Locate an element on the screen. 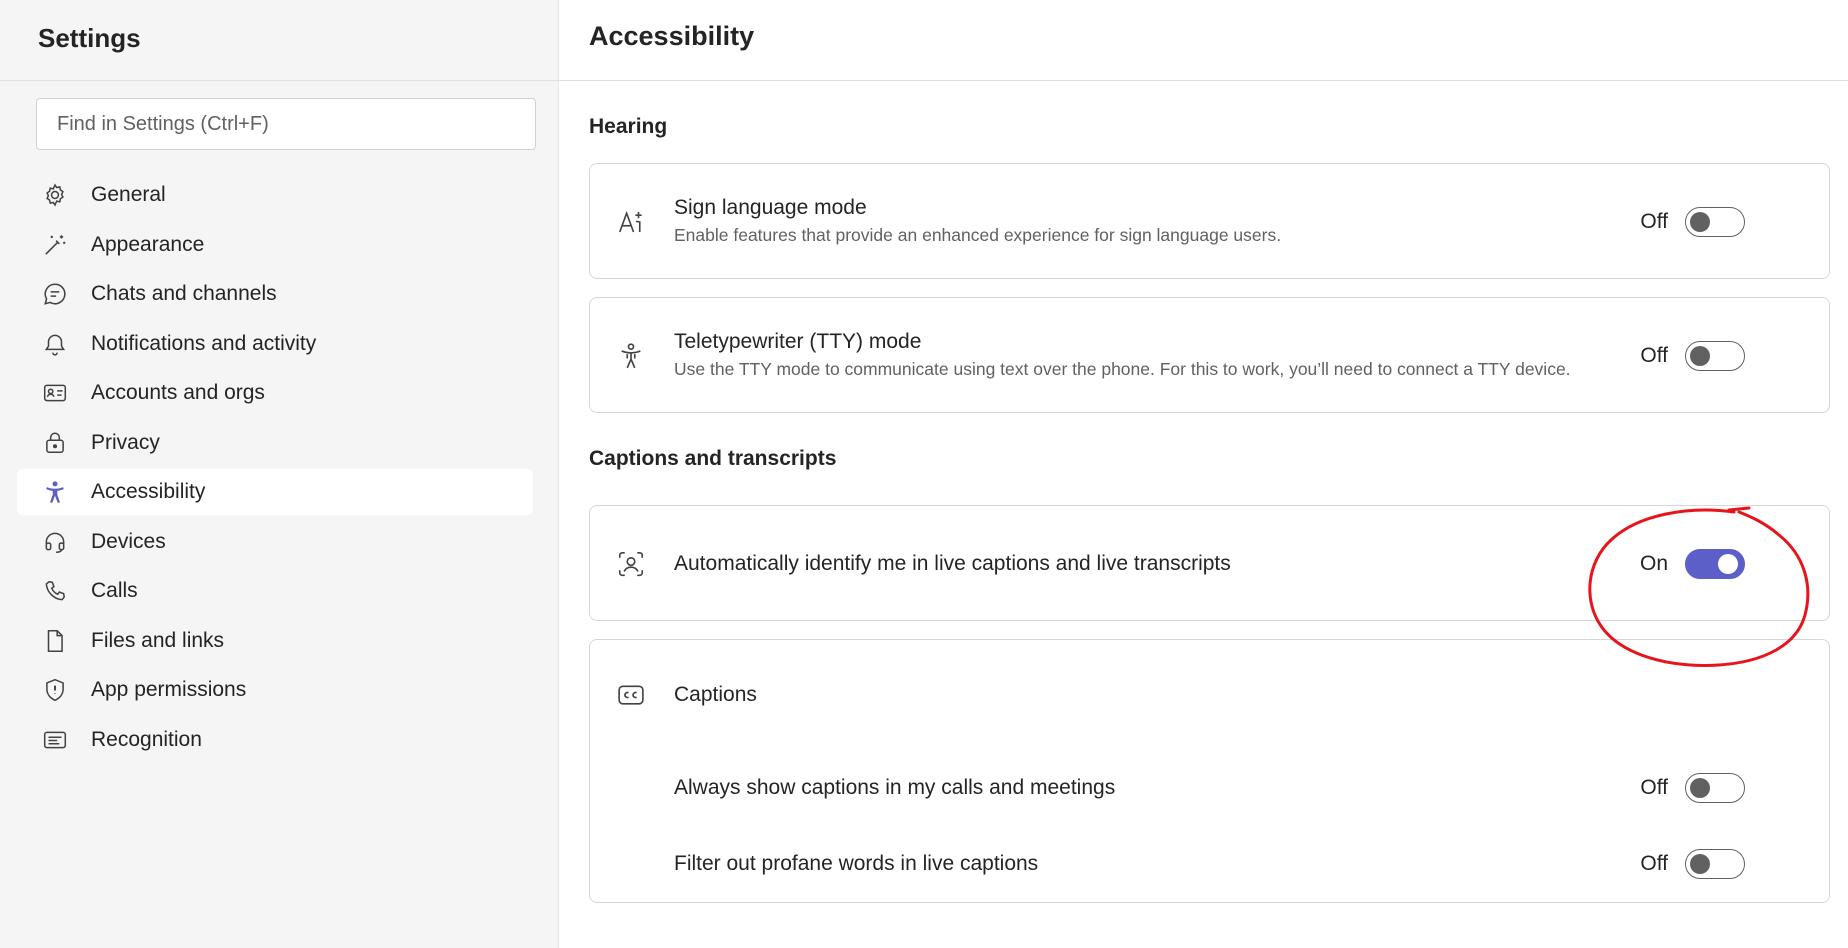 This screenshot has width=1848, height=948. main-header: Accessibility is located at coordinates (1203, 40).